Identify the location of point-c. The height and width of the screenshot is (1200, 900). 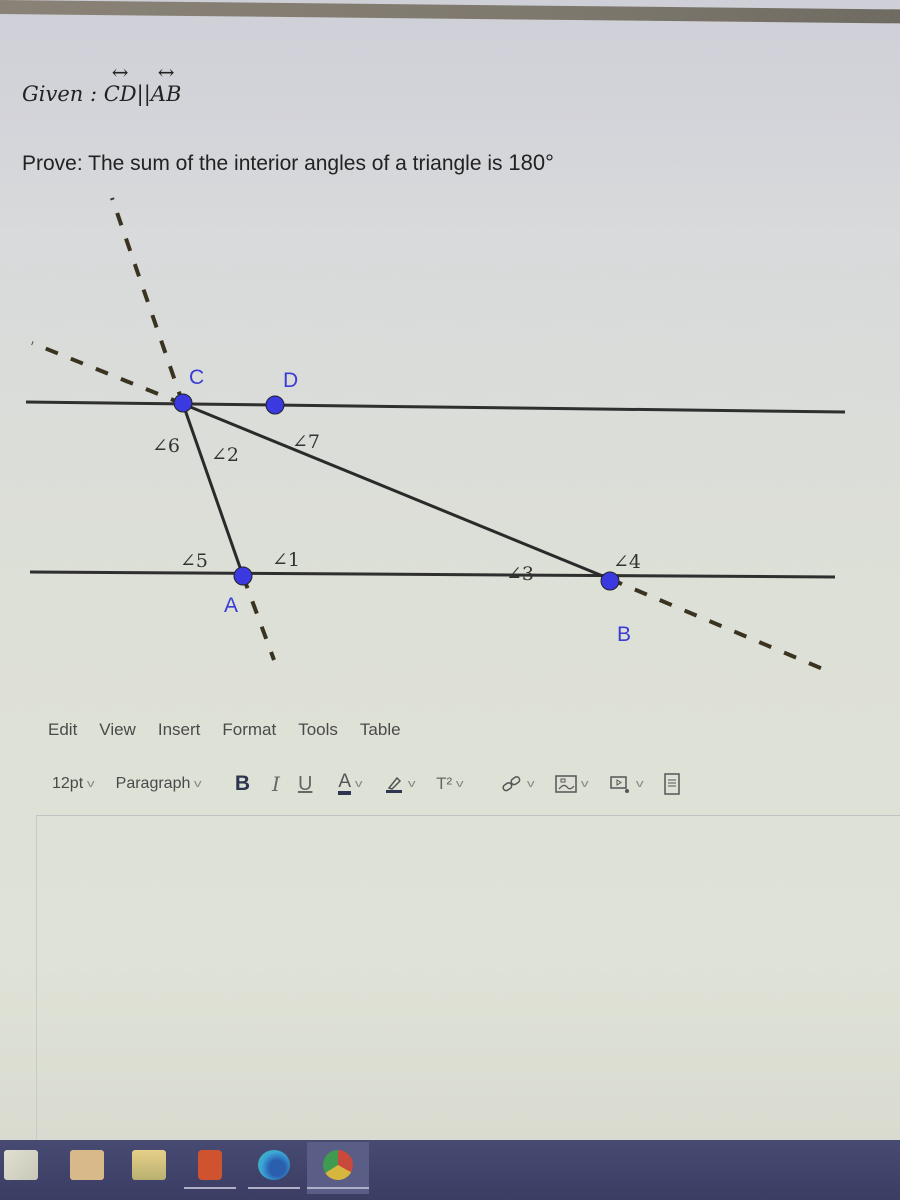
(183, 403).